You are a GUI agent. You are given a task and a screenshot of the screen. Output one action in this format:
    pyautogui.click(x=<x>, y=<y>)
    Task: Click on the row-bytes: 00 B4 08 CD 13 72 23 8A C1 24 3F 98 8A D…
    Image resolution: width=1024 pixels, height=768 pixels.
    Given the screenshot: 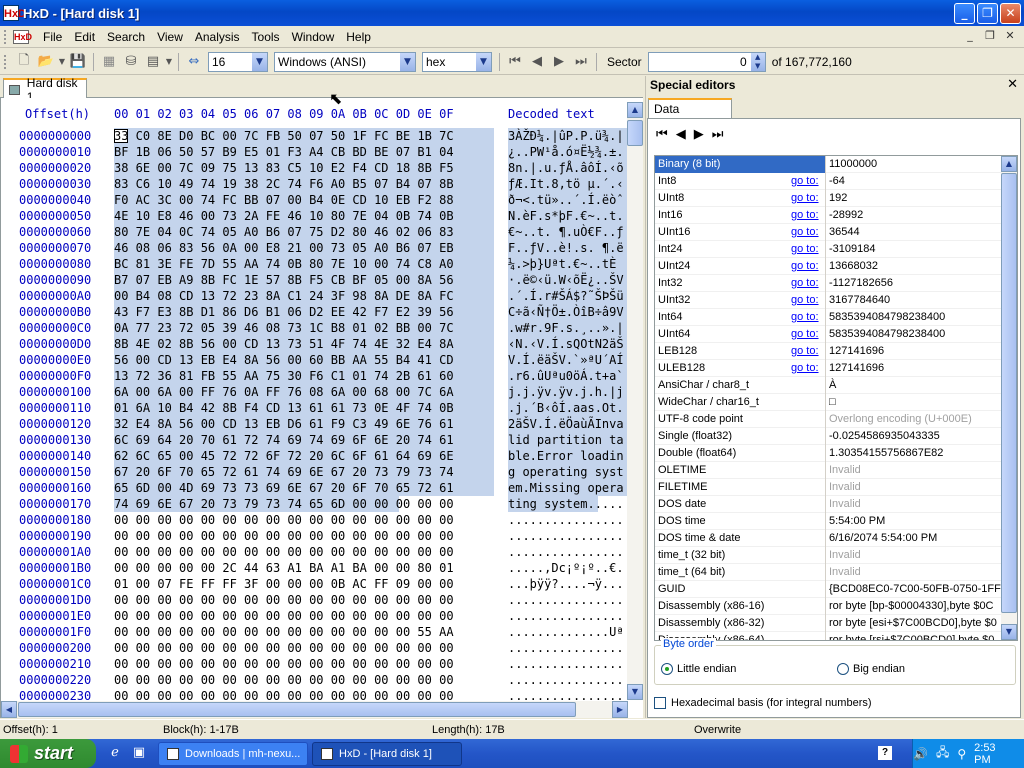 What is the action you would take?
    pyautogui.click(x=304, y=296)
    